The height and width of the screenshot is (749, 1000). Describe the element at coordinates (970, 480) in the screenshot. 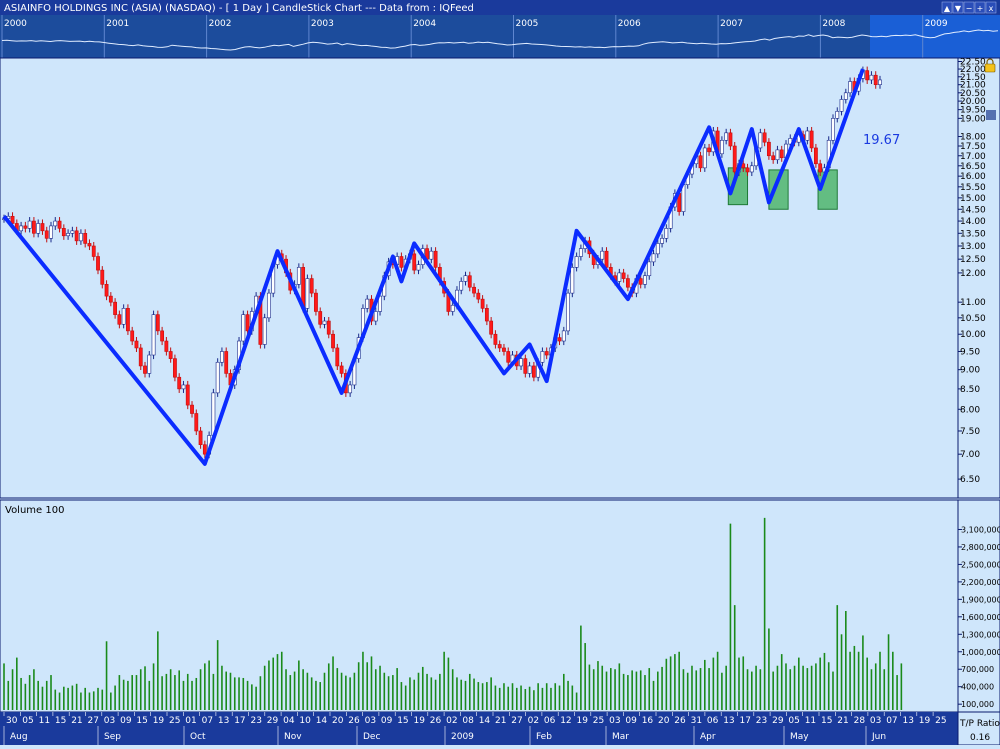

I see `price-tick-label: 6.50` at that location.